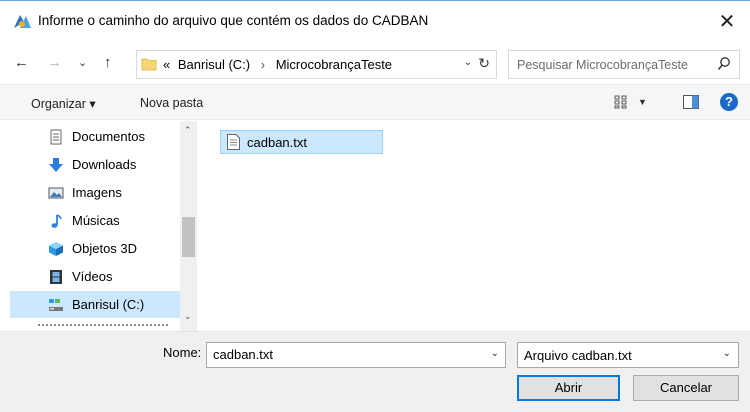 The image size is (750, 412). I want to click on preview-pane-icon, so click(691, 102).